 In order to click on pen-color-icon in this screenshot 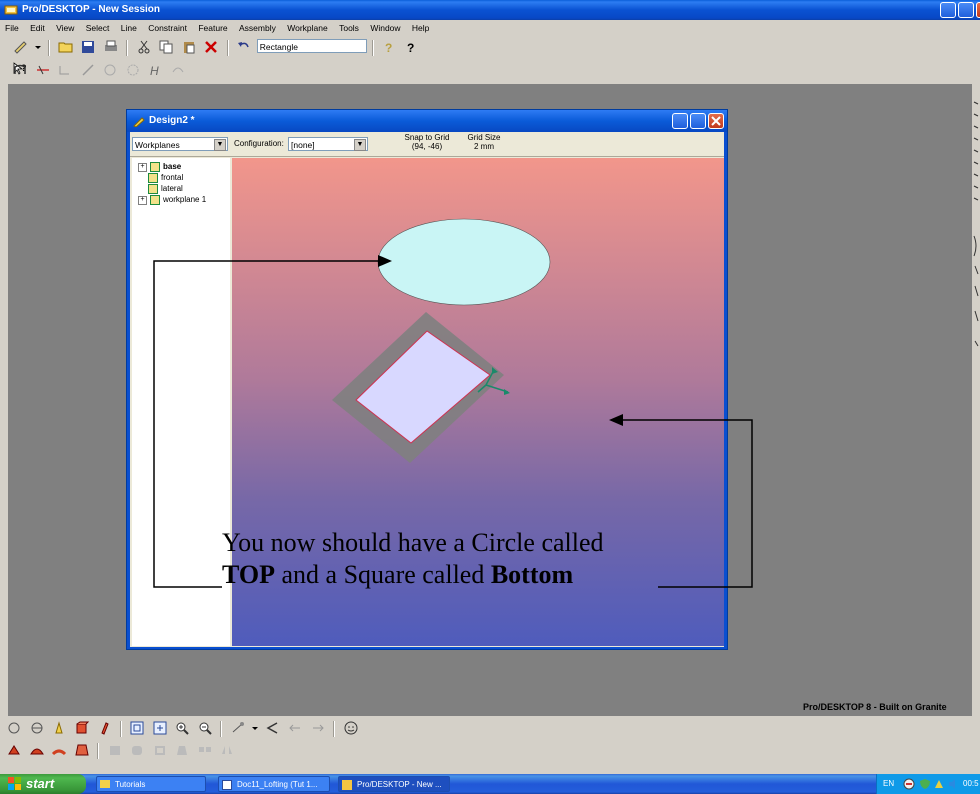, I will do `click(104, 728)`.